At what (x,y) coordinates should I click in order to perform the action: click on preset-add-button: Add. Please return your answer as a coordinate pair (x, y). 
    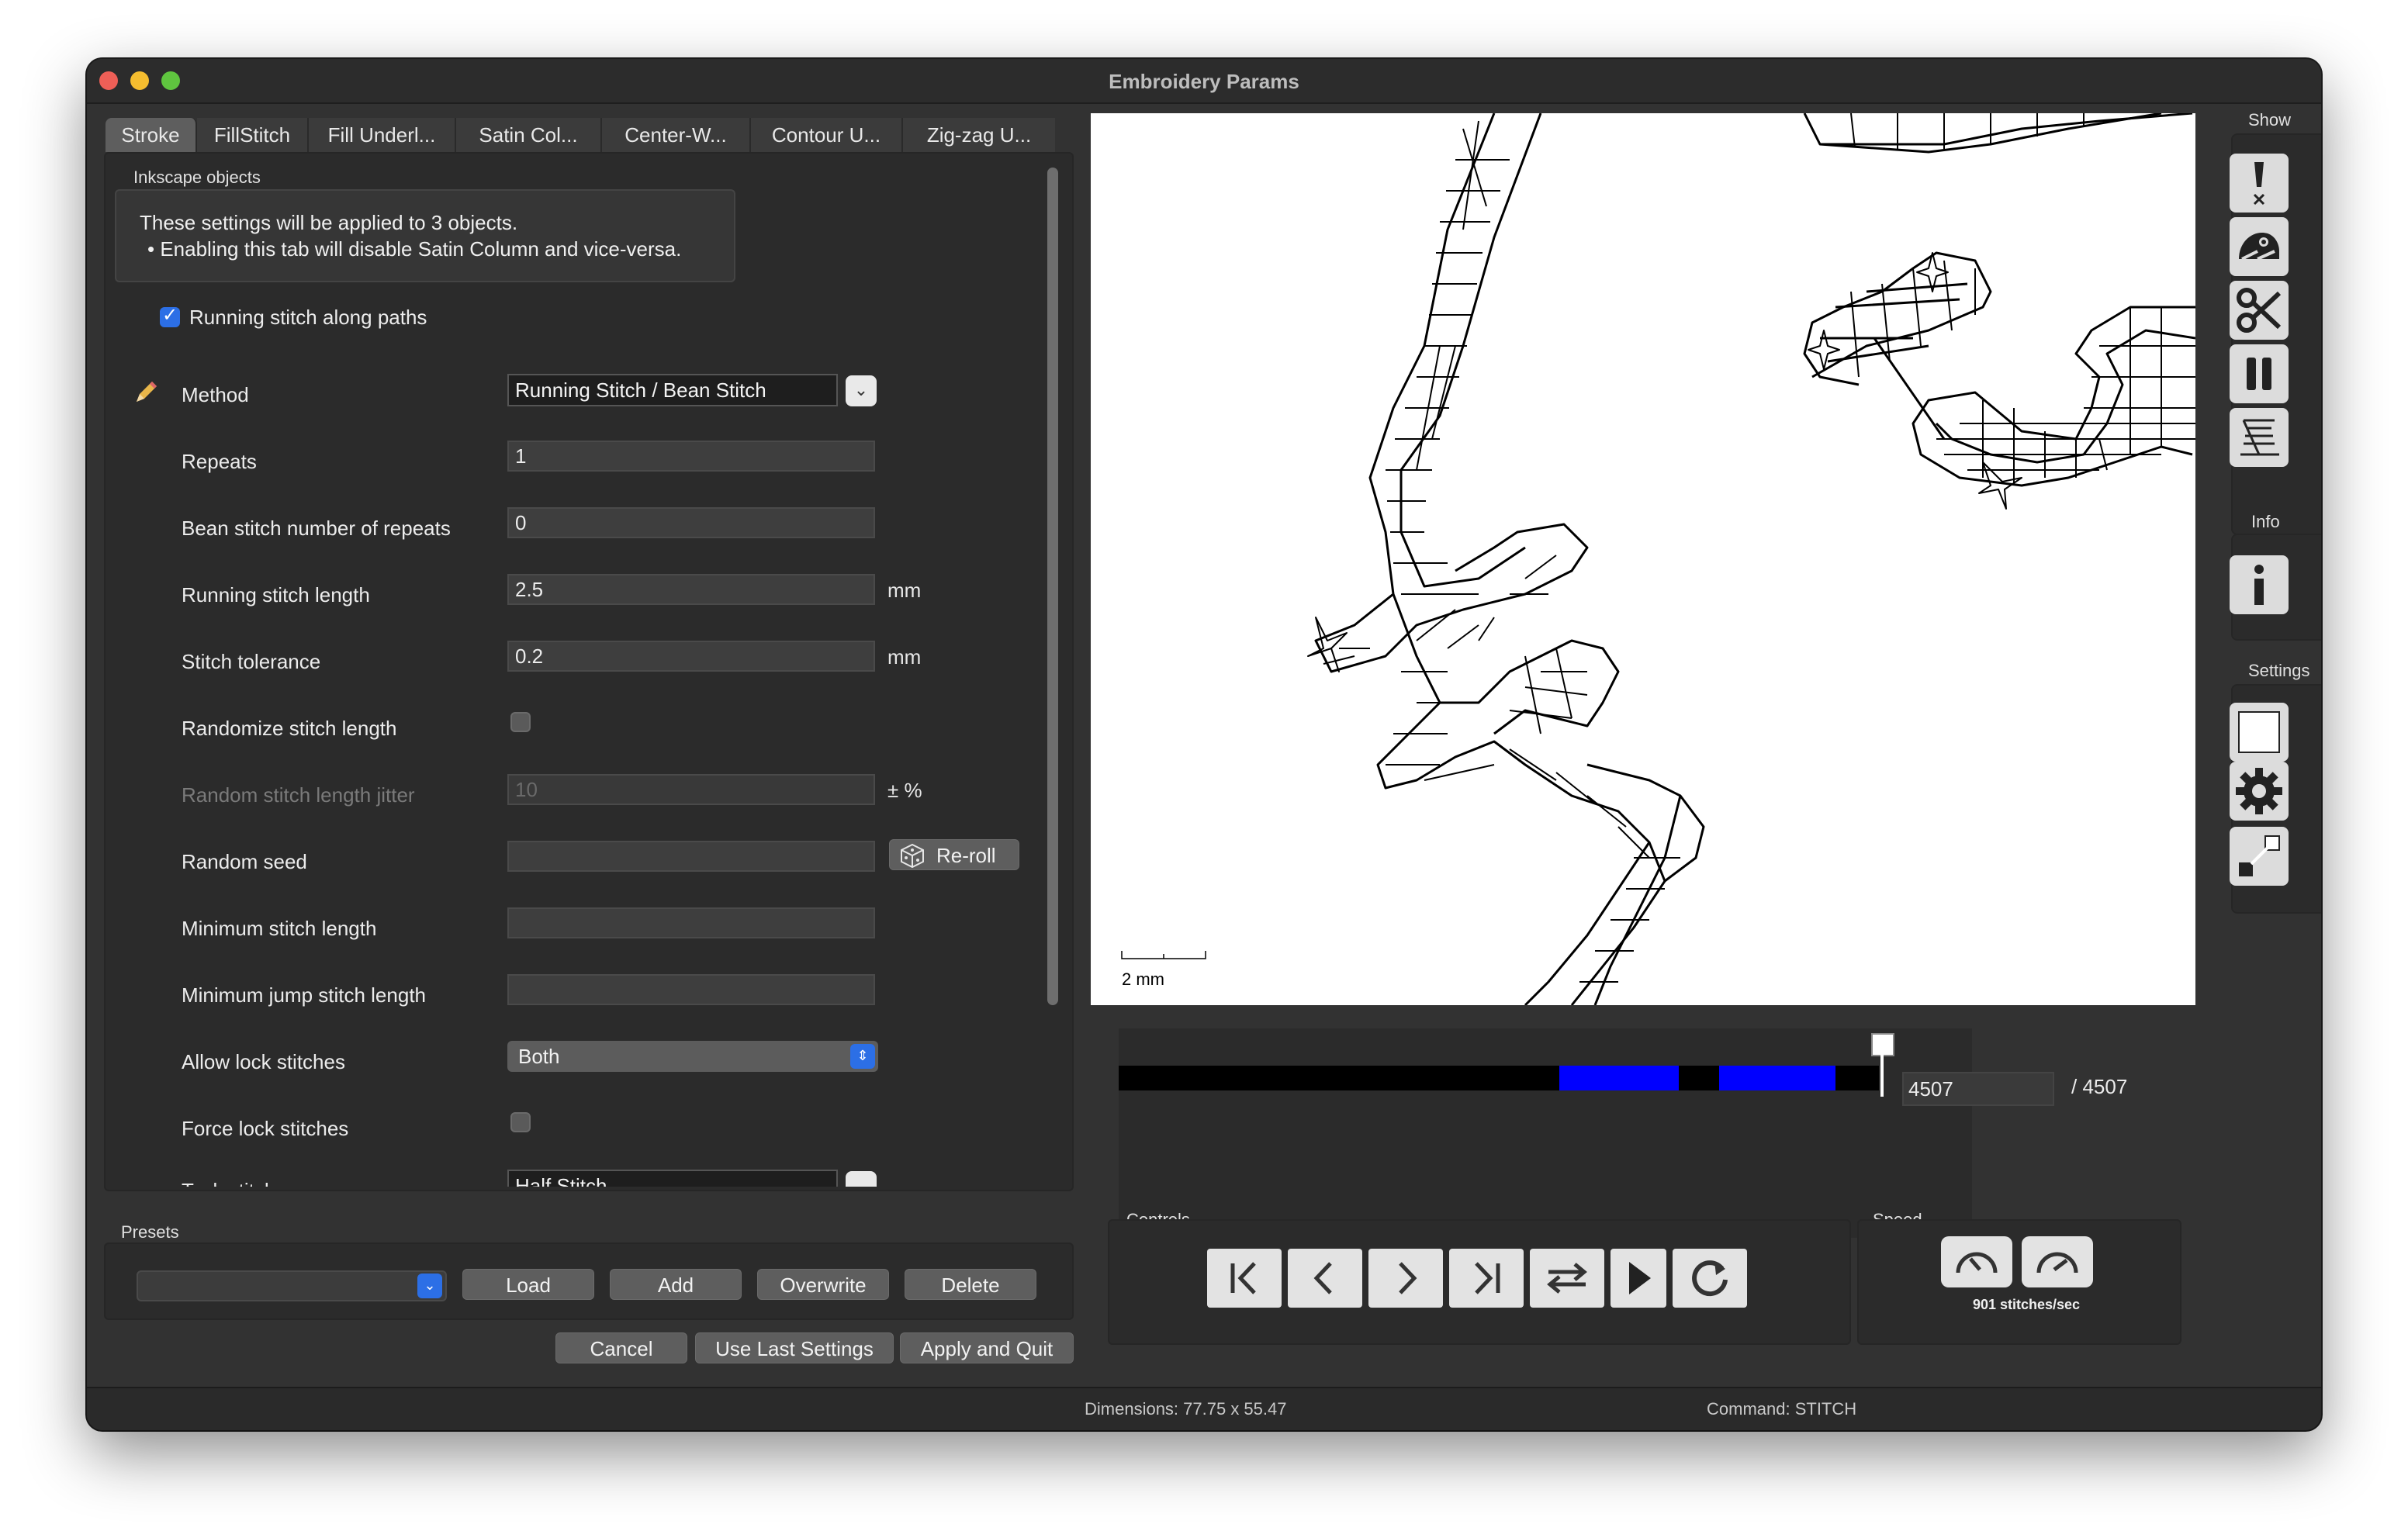
    Looking at the image, I should click on (676, 1284).